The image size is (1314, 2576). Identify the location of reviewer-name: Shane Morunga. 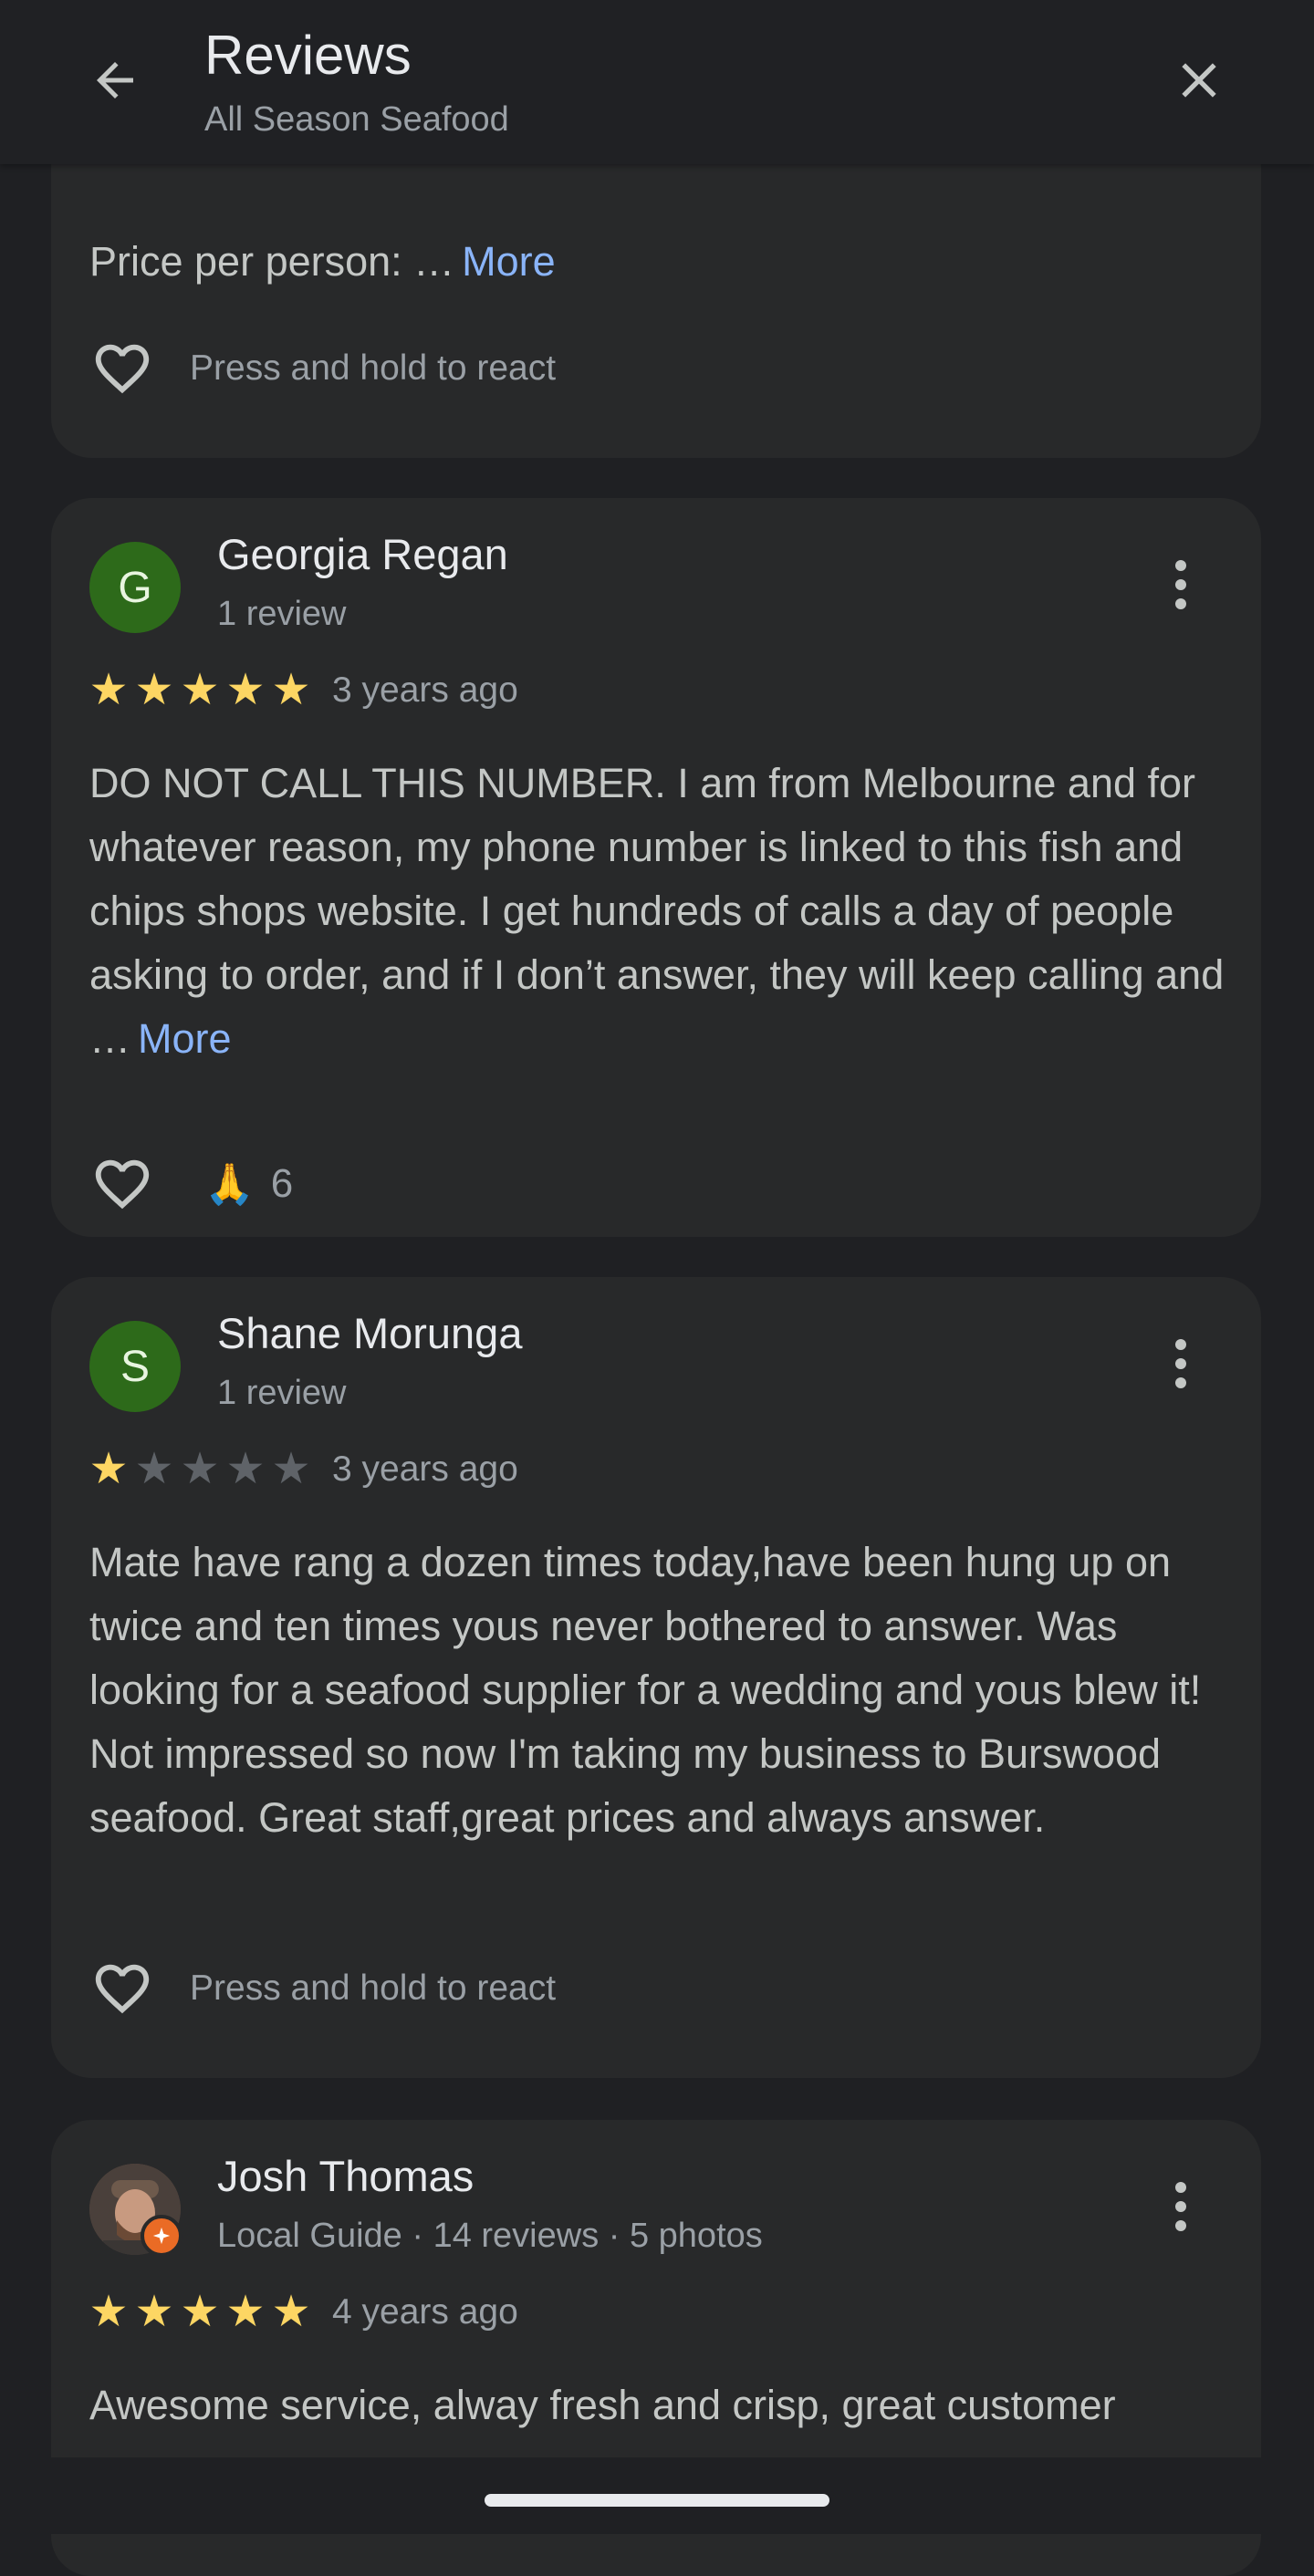
(369, 1333).